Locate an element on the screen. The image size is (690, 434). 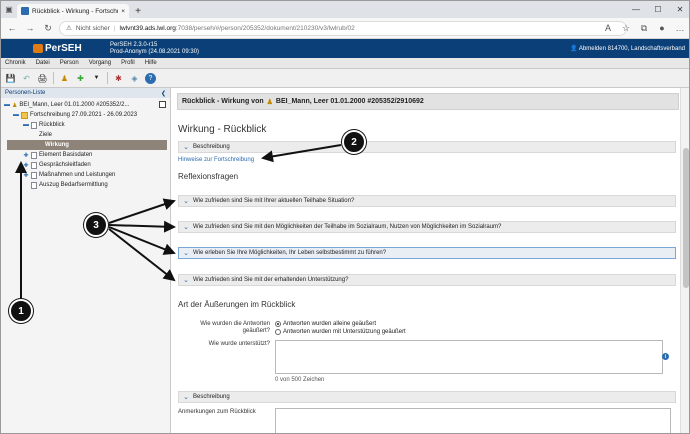
menu-datei: Datei is located at coordinates (43, 63).